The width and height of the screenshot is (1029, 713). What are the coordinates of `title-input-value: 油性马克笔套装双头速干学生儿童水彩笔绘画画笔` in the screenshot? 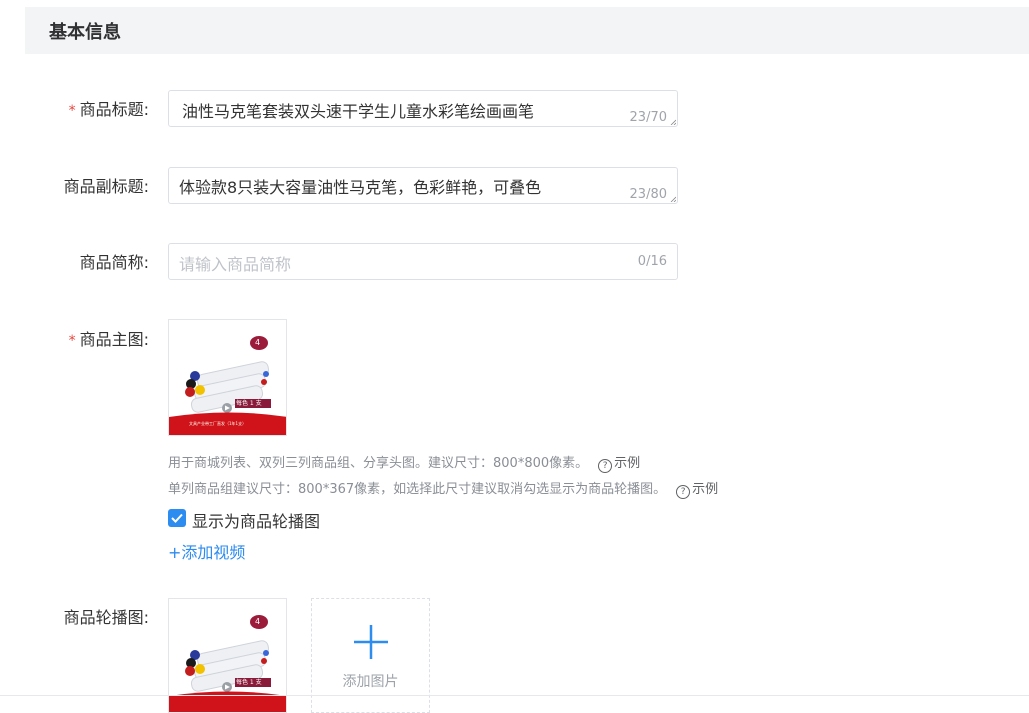 It's located at (358, 110).